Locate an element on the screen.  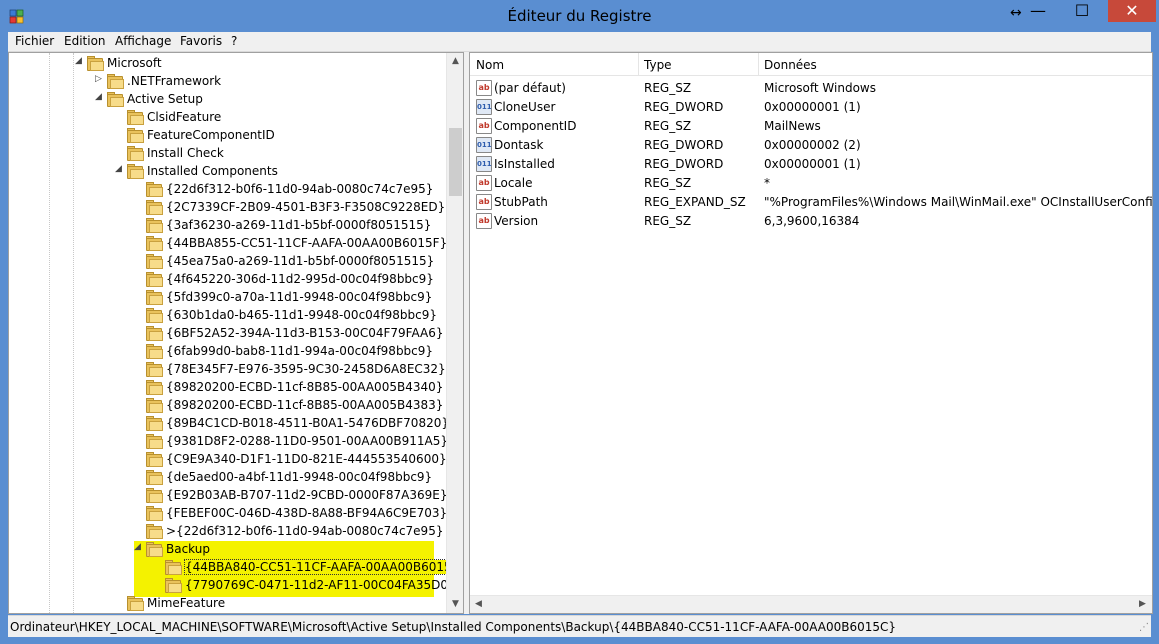
tree-node-label: {FEBEF00C-046D-438D-8A88-BF94A6C9E703} is located at coordinates (306, 513).